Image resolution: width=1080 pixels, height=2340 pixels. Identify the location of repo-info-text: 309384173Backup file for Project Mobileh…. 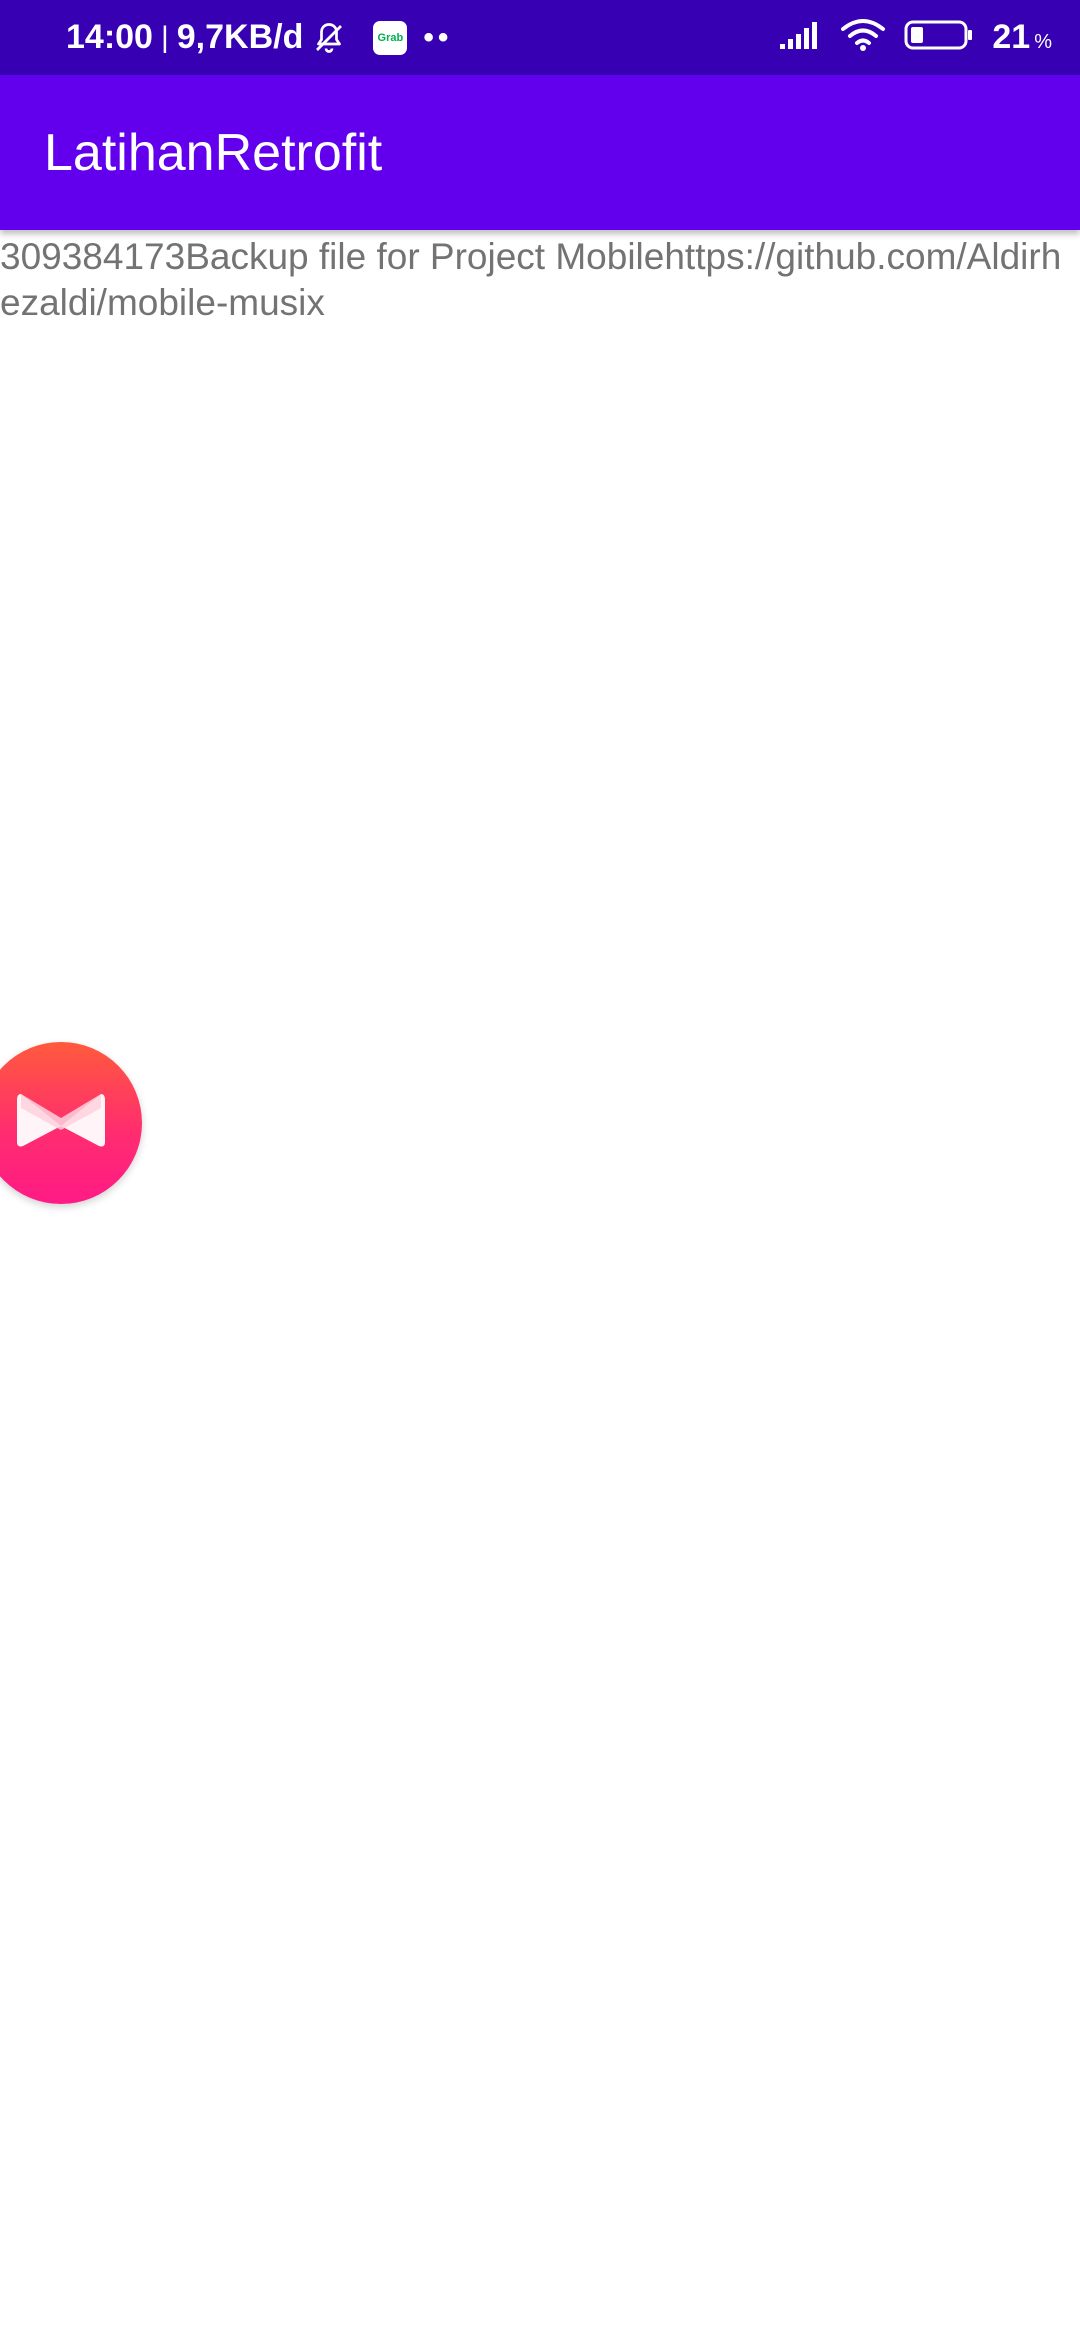
(531, 279).